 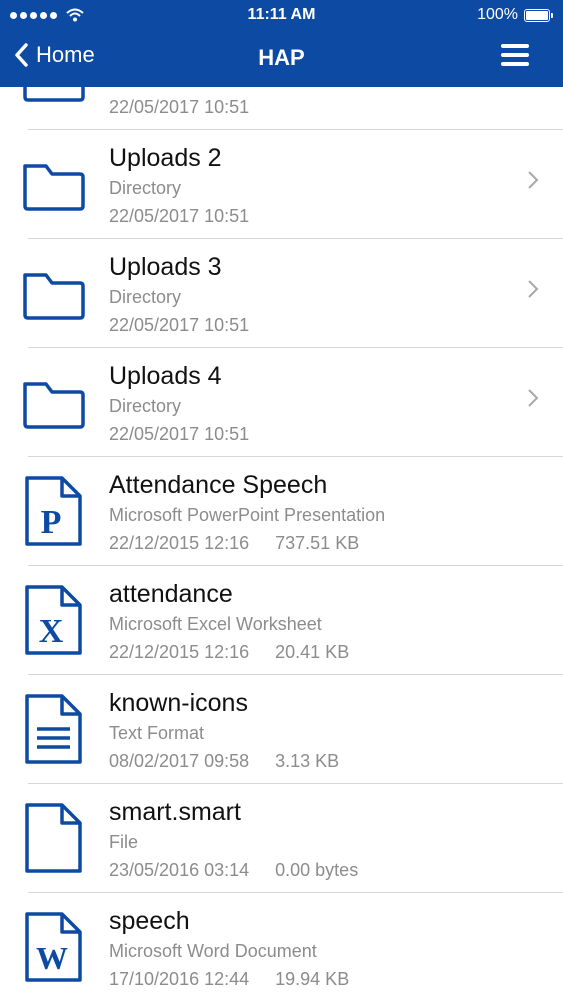 I want to click on item-meta: 22/12/2015 12:16 20.41 KB, so click(x=229, y=652).